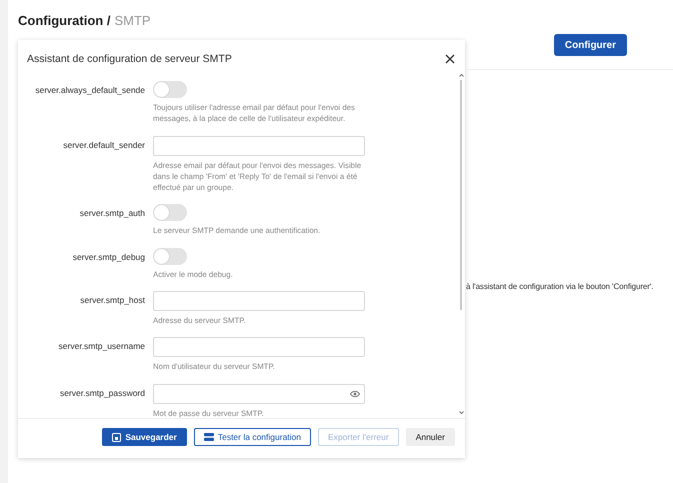 The image size is (673, 483). What do you see at coordinates (253, 437) in the screenshot?
I see `dialog-button: Tester la configuration` at bounding box center [253, 437].